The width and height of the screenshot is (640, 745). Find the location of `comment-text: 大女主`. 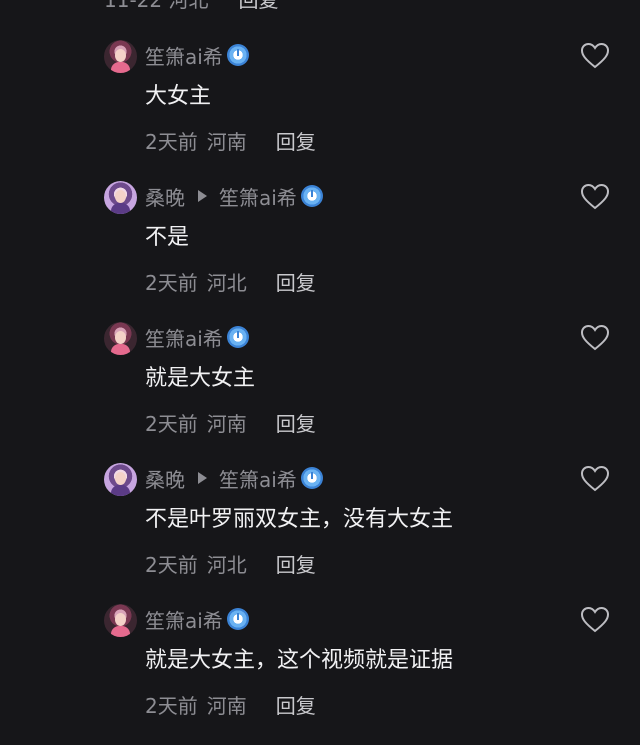

comment-text: 大女主 is located at coordinates (178, 96).